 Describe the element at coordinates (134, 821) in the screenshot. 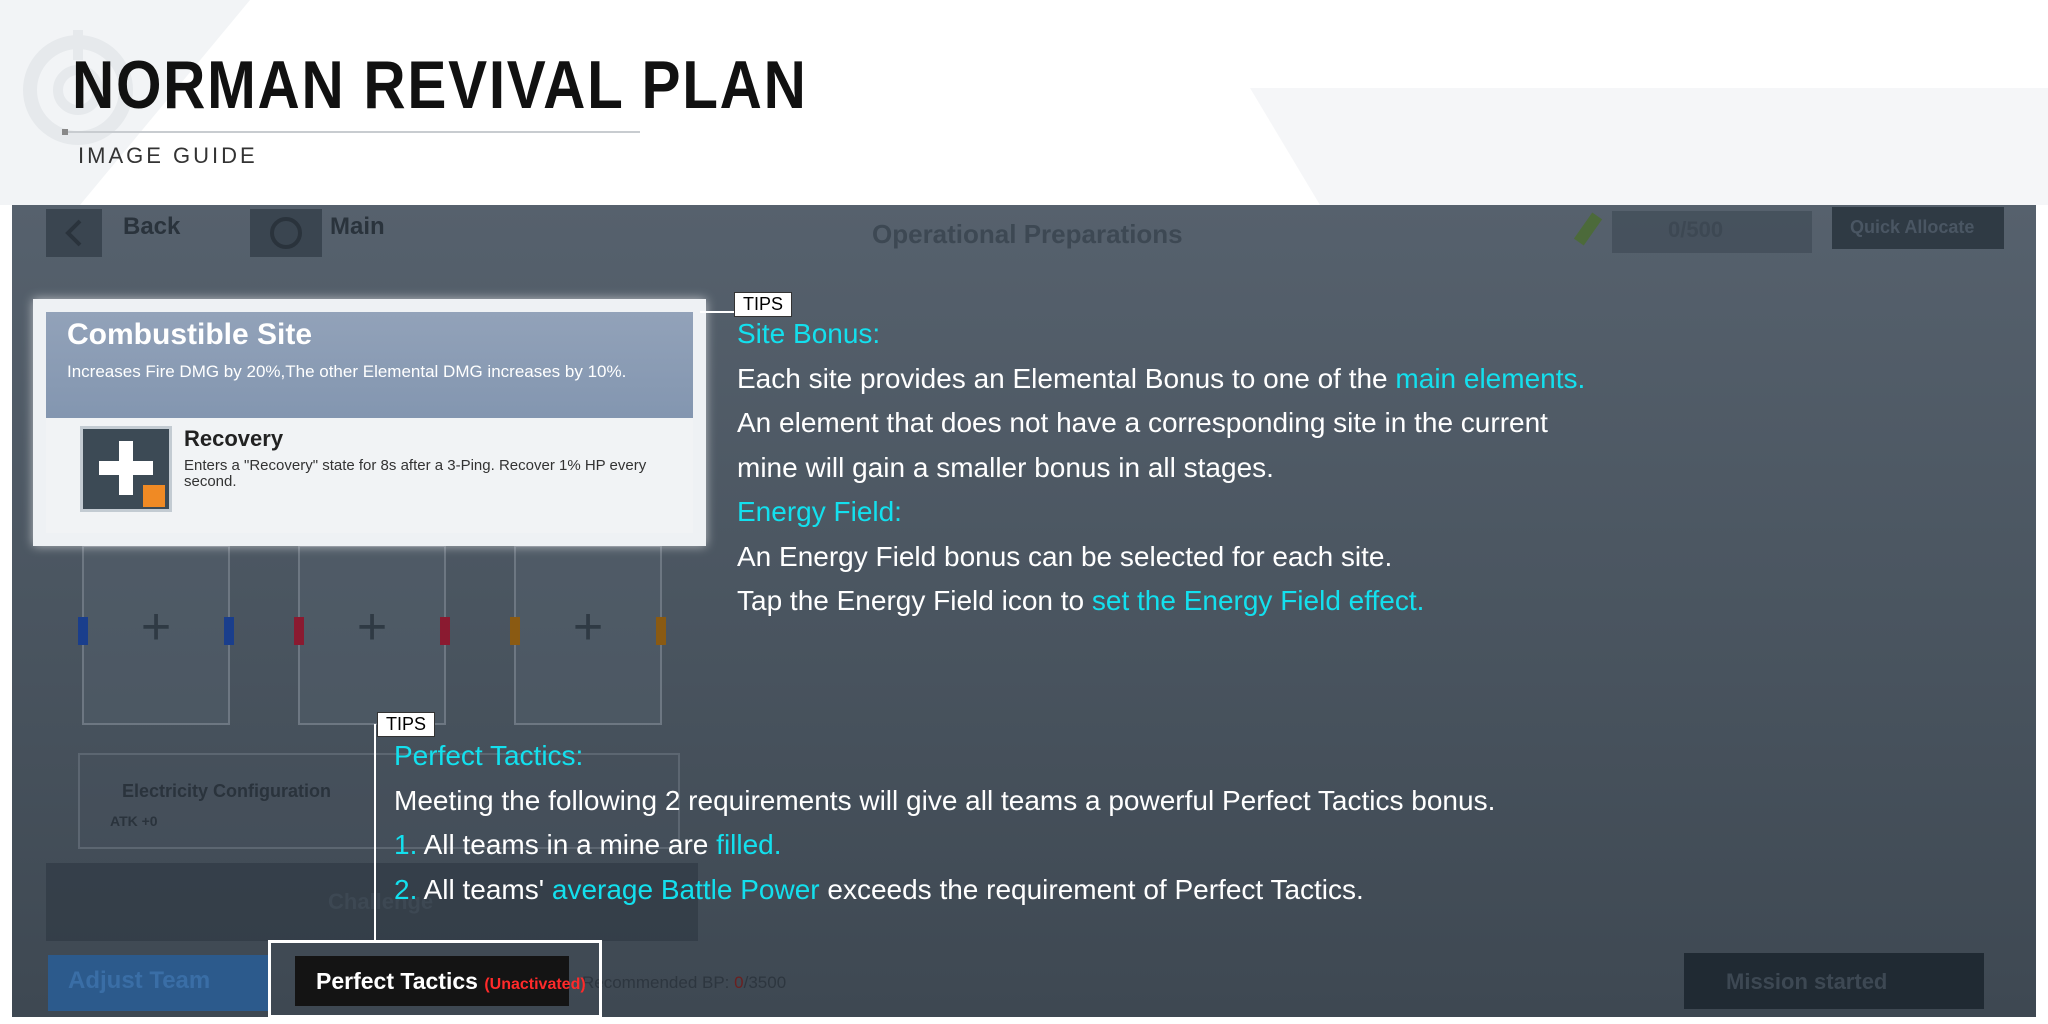

I see `config-atk: ATK +0` at that location.